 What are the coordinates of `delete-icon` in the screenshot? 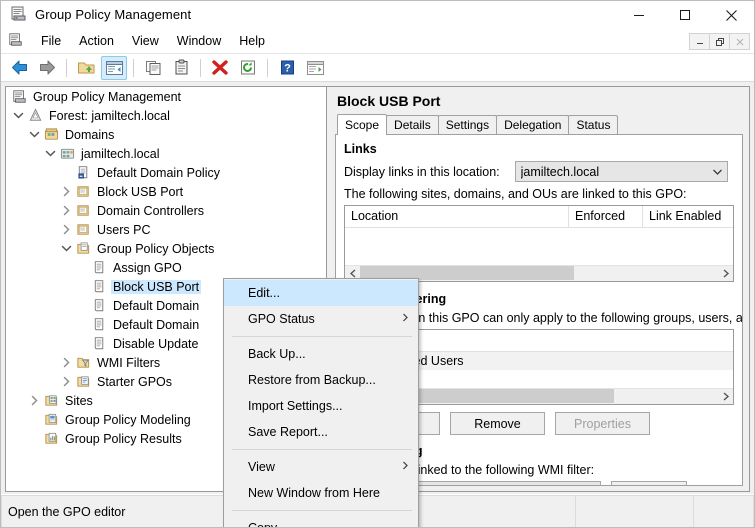 It's located at (220, 68).